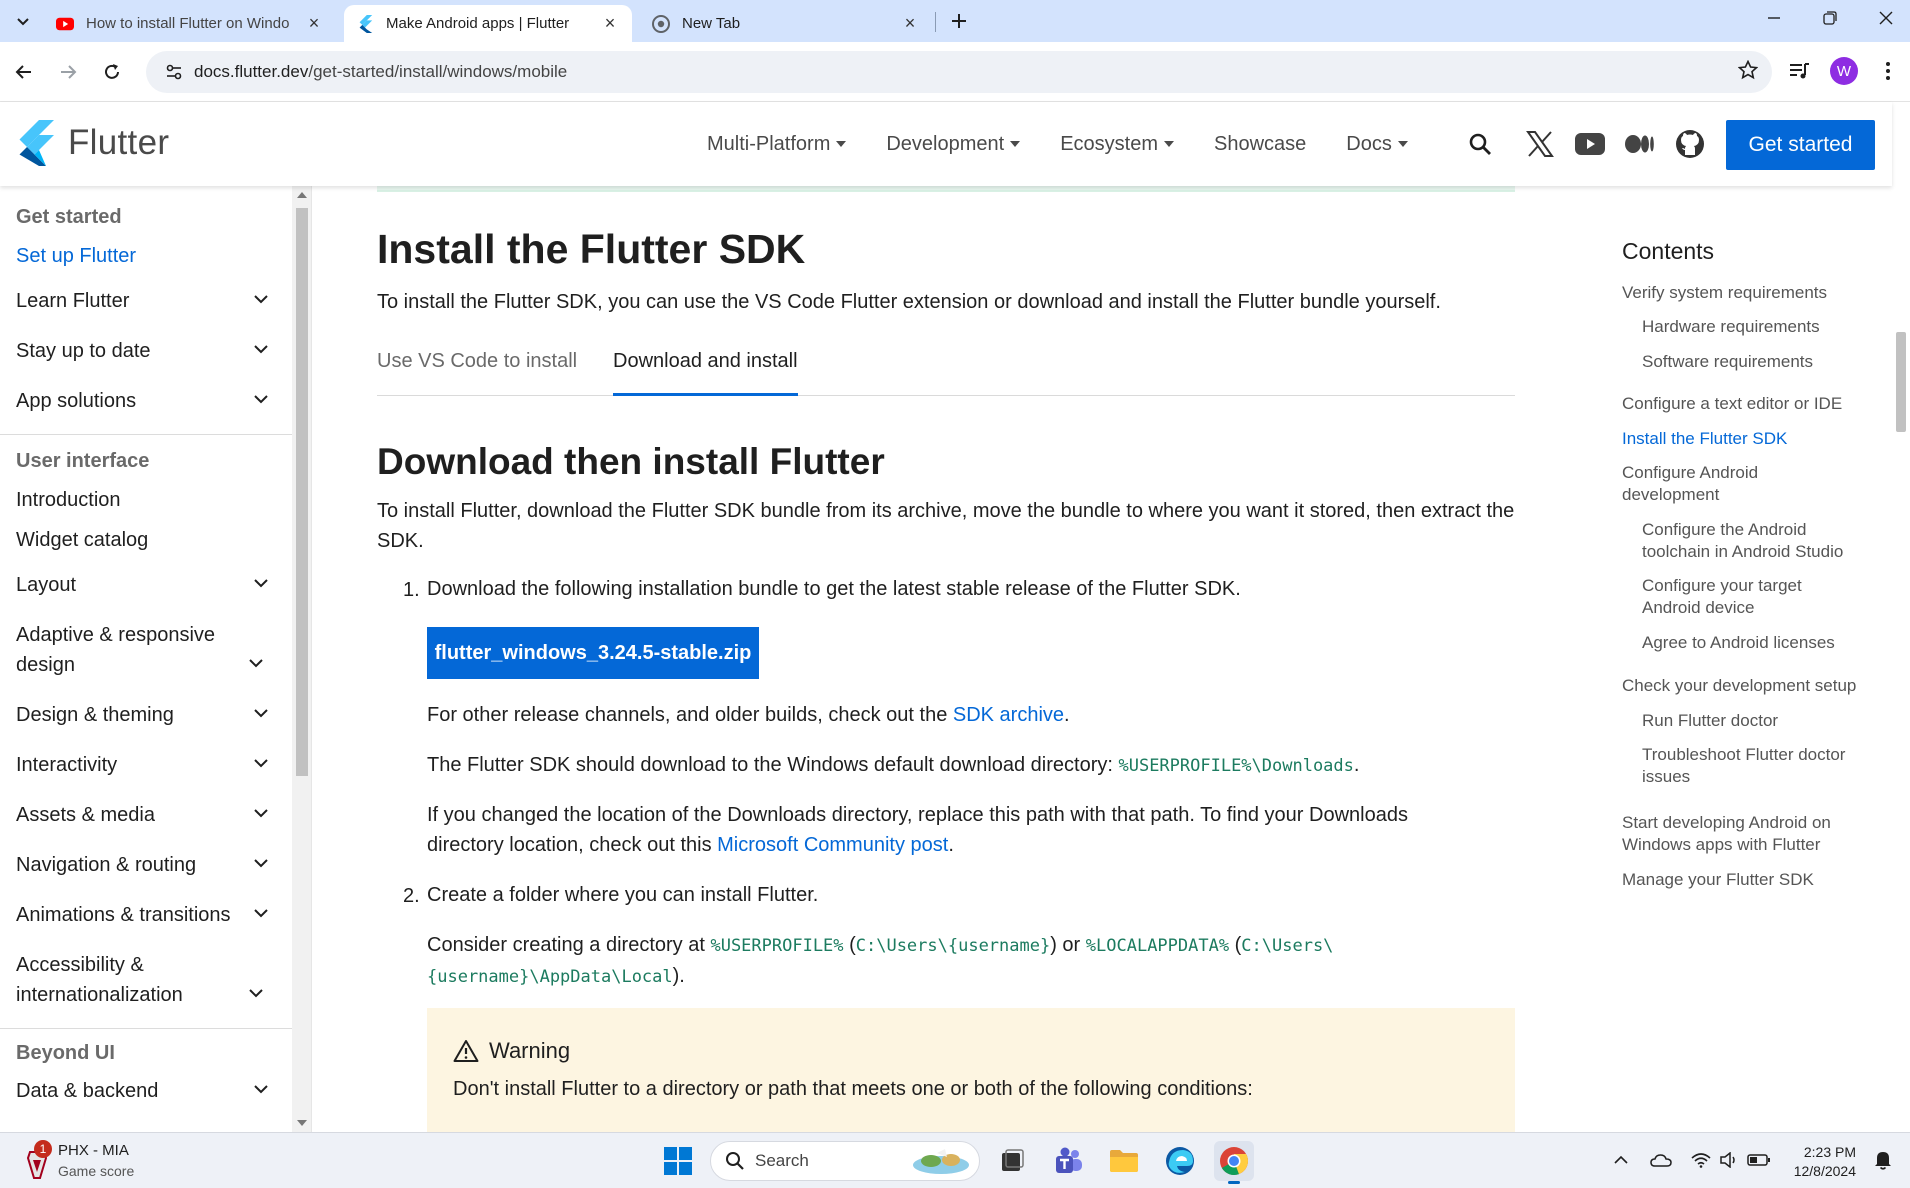 The height and width of the screenshot is (1188, 1910). Describe the element at coordinates (144, 715) in the screenshot. I see `sidebar-item-design-theming: Design & theming` at that location.